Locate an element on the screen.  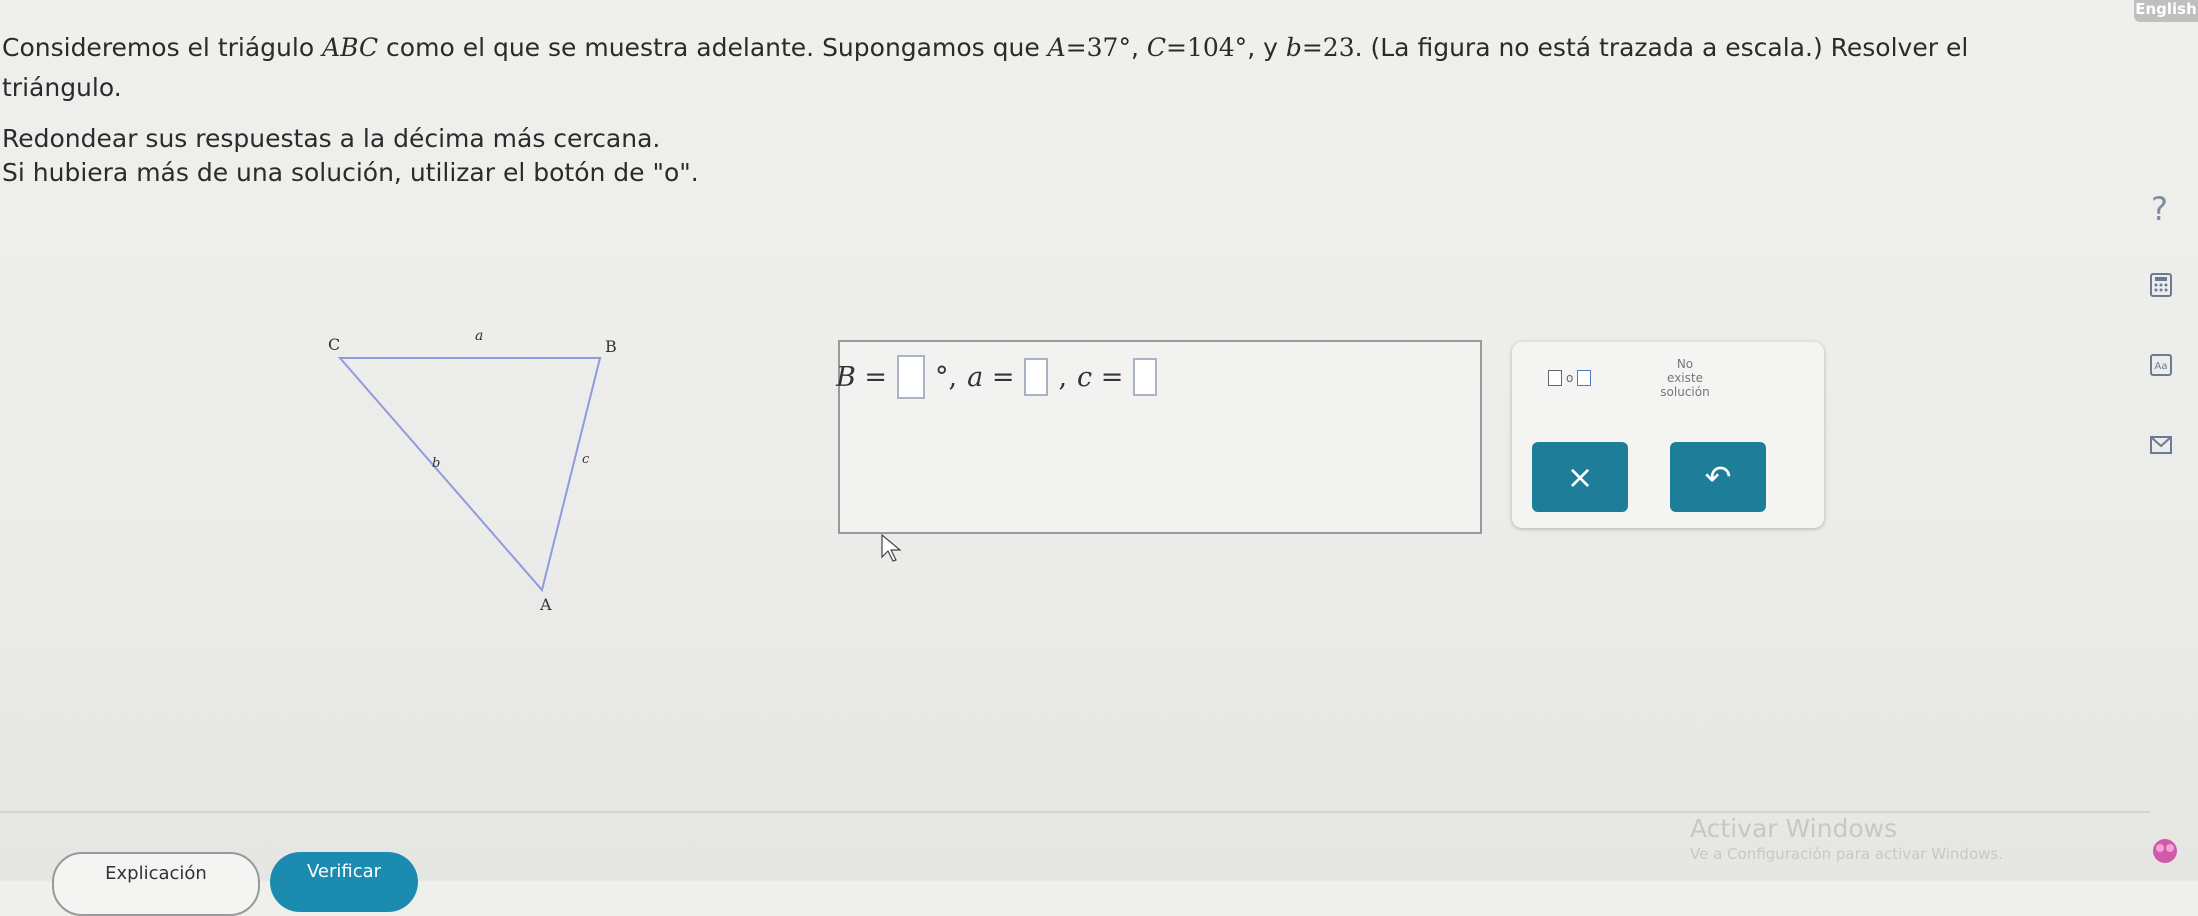
glossary-icon: Aa is located at coordinates (2161, 365).